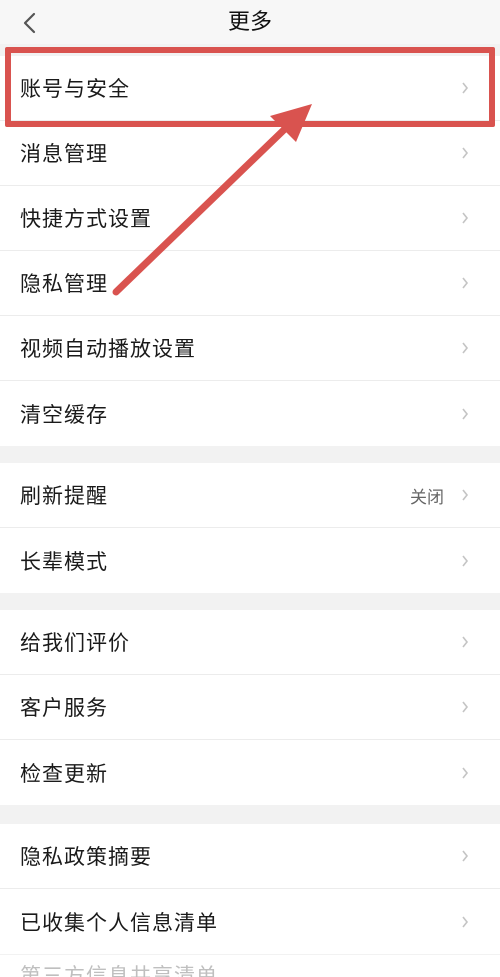 The width and height of the screenshot is (500, 977). What do you see at coordinates (212, 200) in the screenshot?
I see `annotation-arrow-icon` at bounding box center [212, 200].